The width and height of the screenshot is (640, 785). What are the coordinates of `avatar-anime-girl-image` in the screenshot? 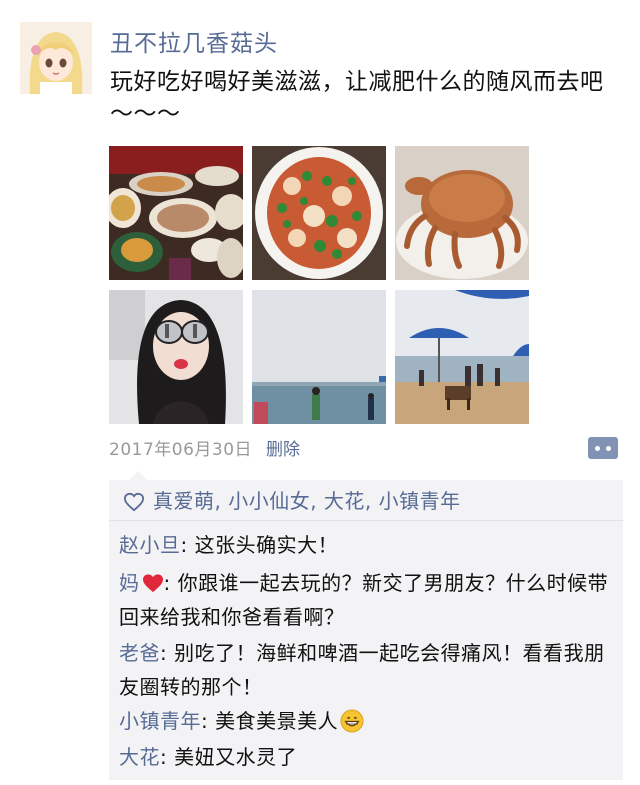 It's located at (56, 58).